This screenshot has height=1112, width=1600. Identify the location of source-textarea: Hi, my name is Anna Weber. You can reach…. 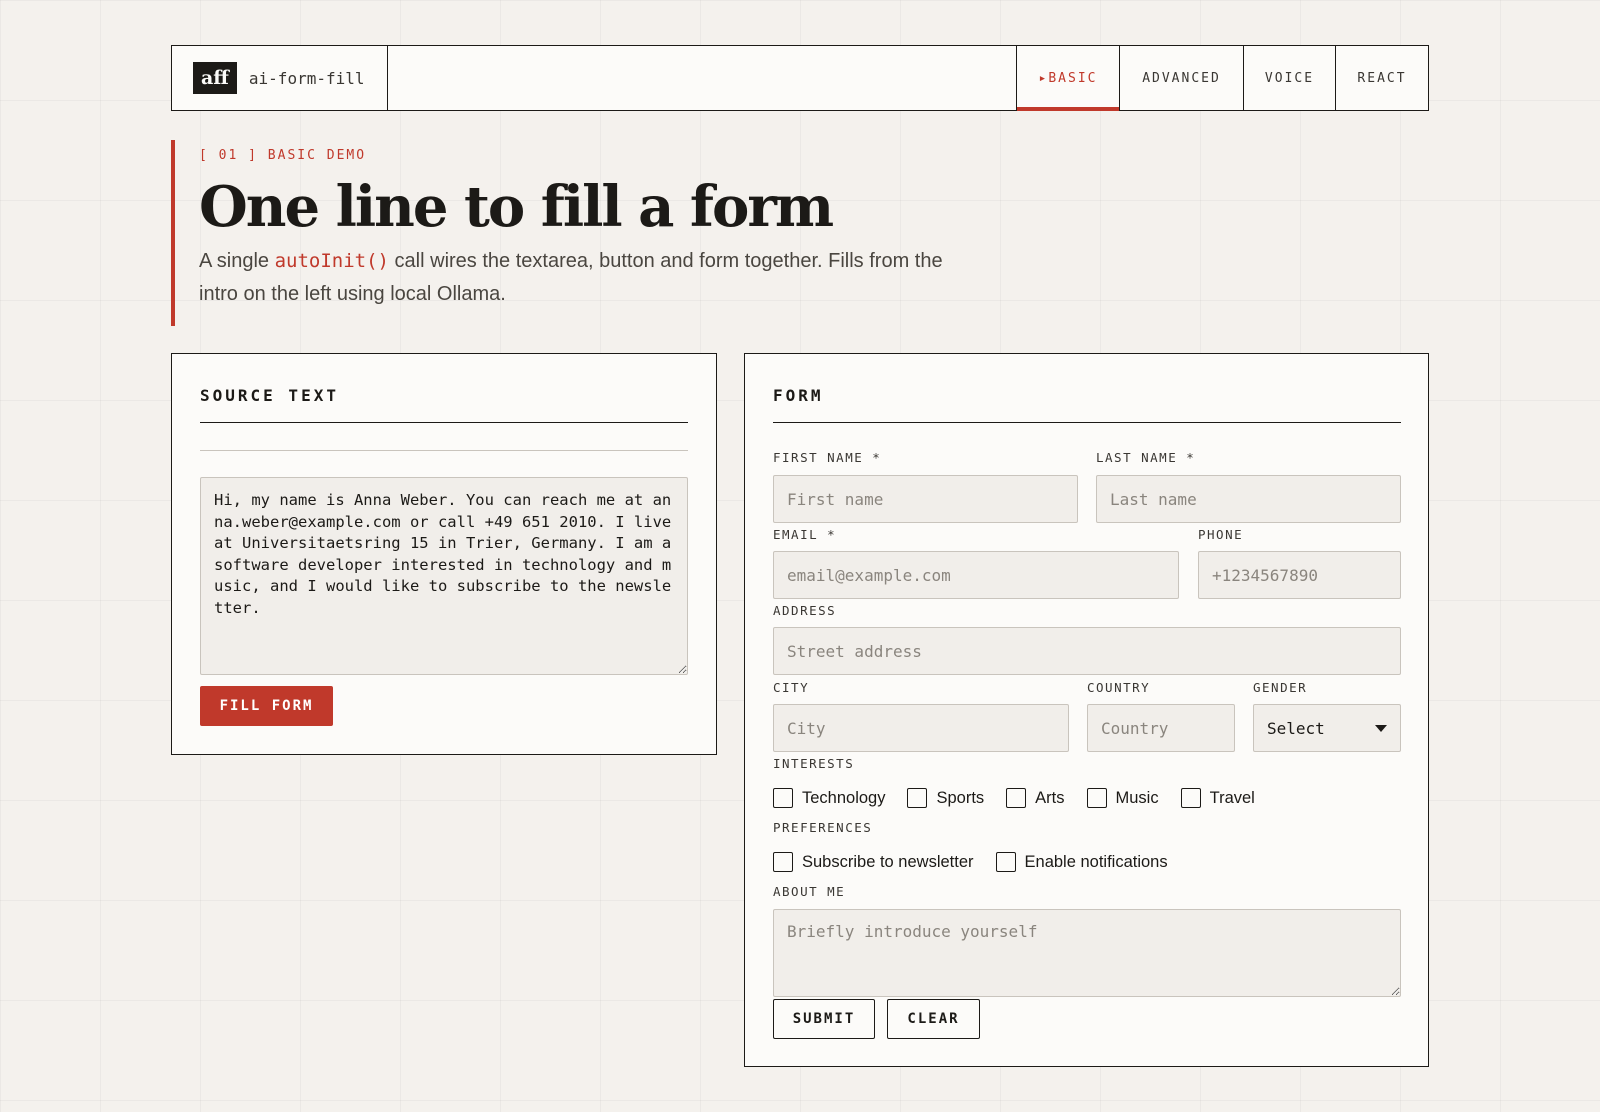
(444, 576).